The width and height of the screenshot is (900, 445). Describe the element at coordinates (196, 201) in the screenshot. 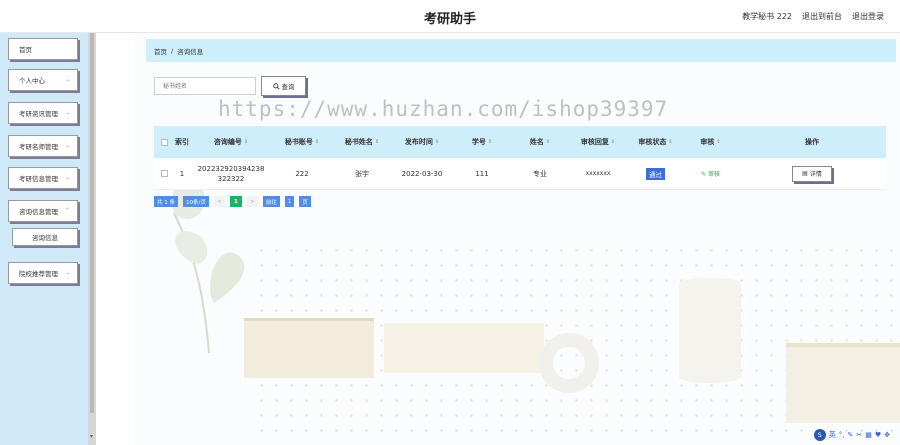

I see `page-size-select: 10条/页` at that location.